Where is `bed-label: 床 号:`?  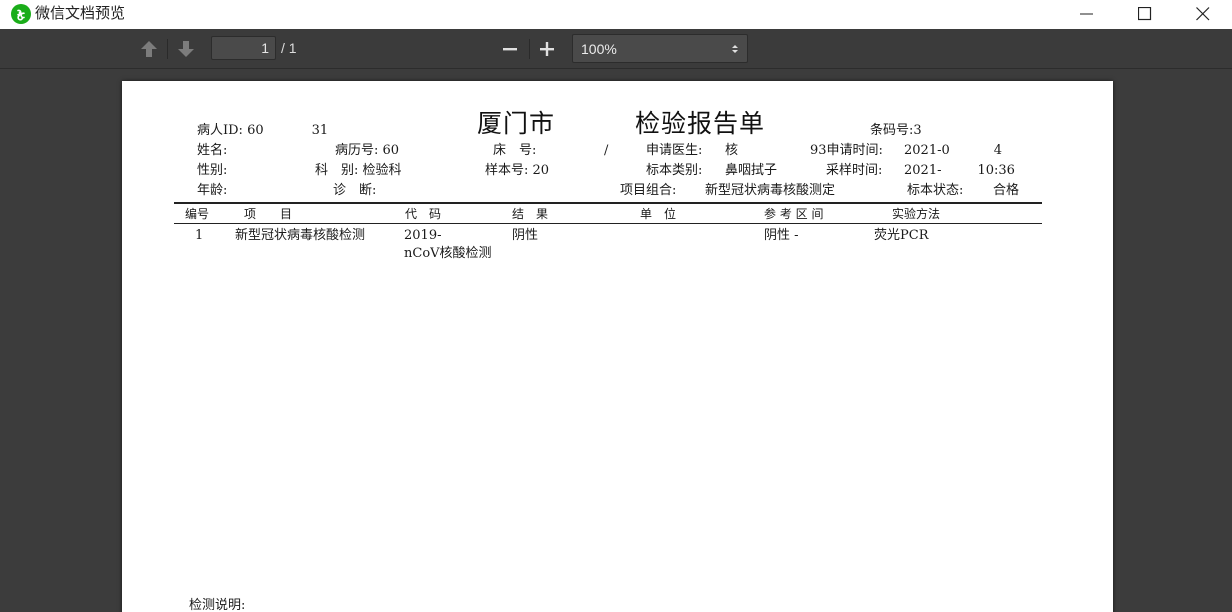 bed-label: 床 号: is located at coordinates (515, 150).